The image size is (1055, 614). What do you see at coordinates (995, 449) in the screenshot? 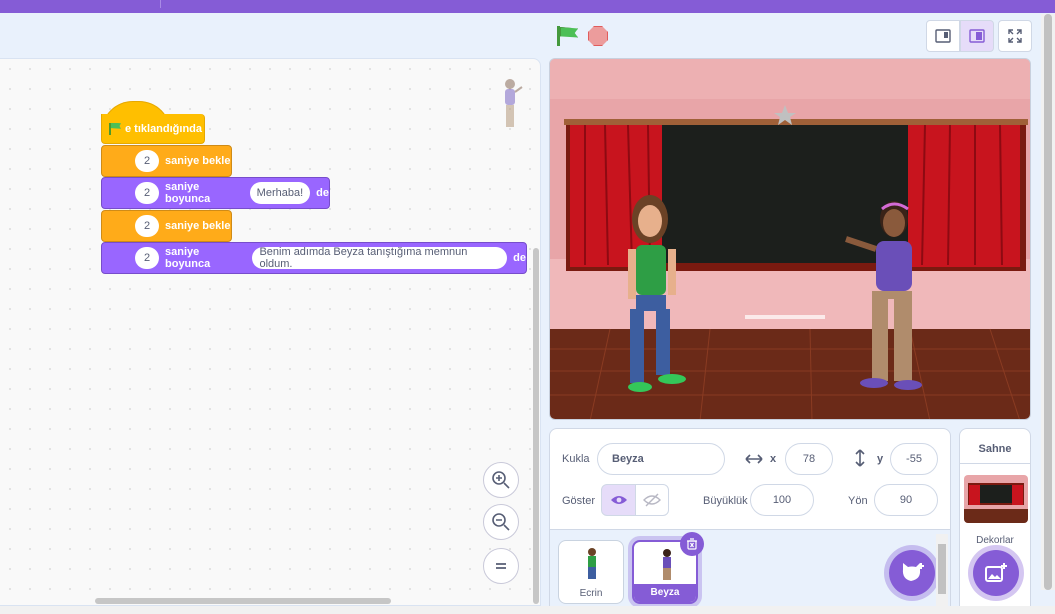
I see `stage-title: Sahne` at bounding box center [995, 449].